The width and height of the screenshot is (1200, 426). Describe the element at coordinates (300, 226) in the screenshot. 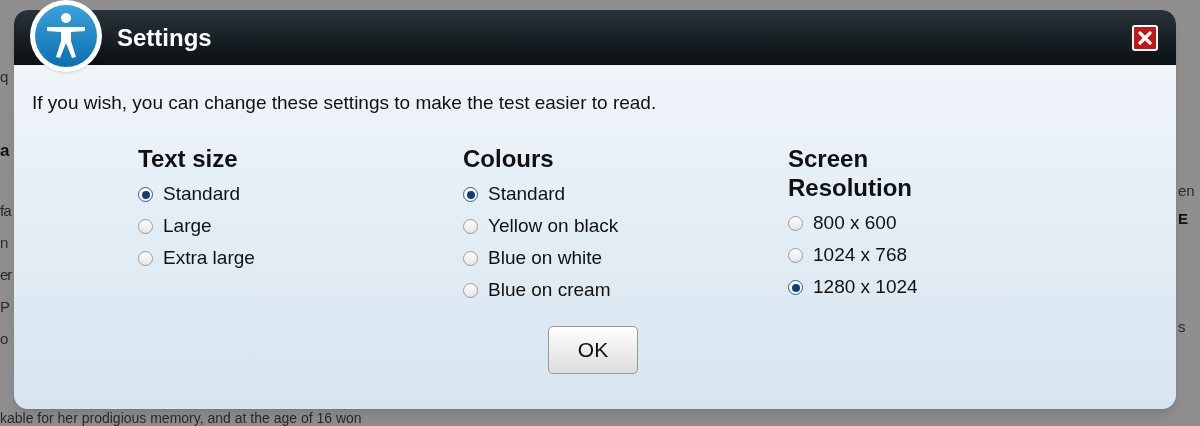

I see `radio-option: Large` at that location.